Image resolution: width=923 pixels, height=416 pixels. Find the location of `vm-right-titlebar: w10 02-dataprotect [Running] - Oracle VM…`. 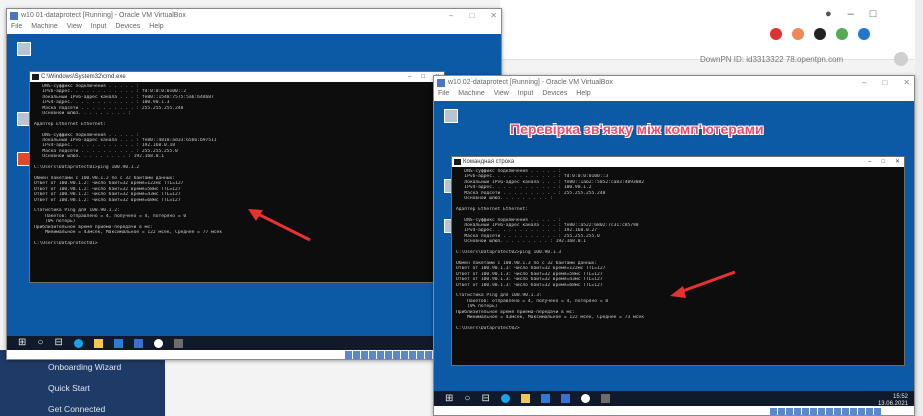

vm-right-titlebar: w10 02-dataprotect [Running] - Oracle VM… is located at coordinates (674, 83).